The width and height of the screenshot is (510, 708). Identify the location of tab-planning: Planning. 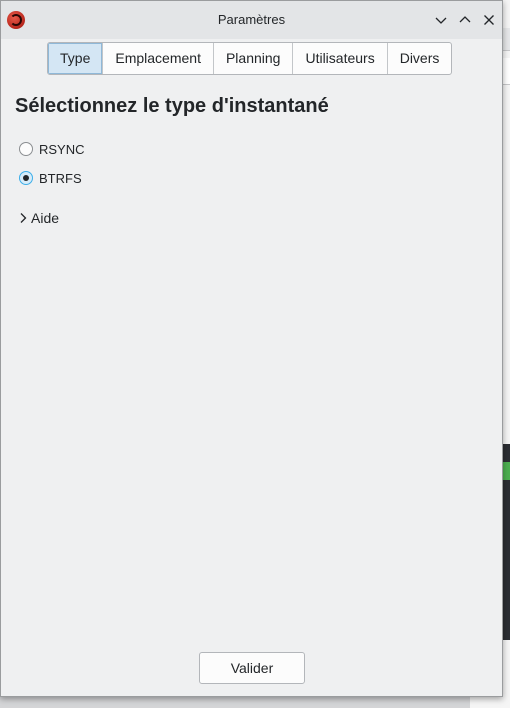
(254, 58).